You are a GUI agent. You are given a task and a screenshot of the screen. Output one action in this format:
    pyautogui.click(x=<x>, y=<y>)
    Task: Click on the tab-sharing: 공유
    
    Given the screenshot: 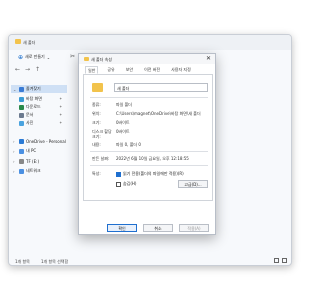 What is the action you would take?
    pyautogui.click(x=110, y=70)
    